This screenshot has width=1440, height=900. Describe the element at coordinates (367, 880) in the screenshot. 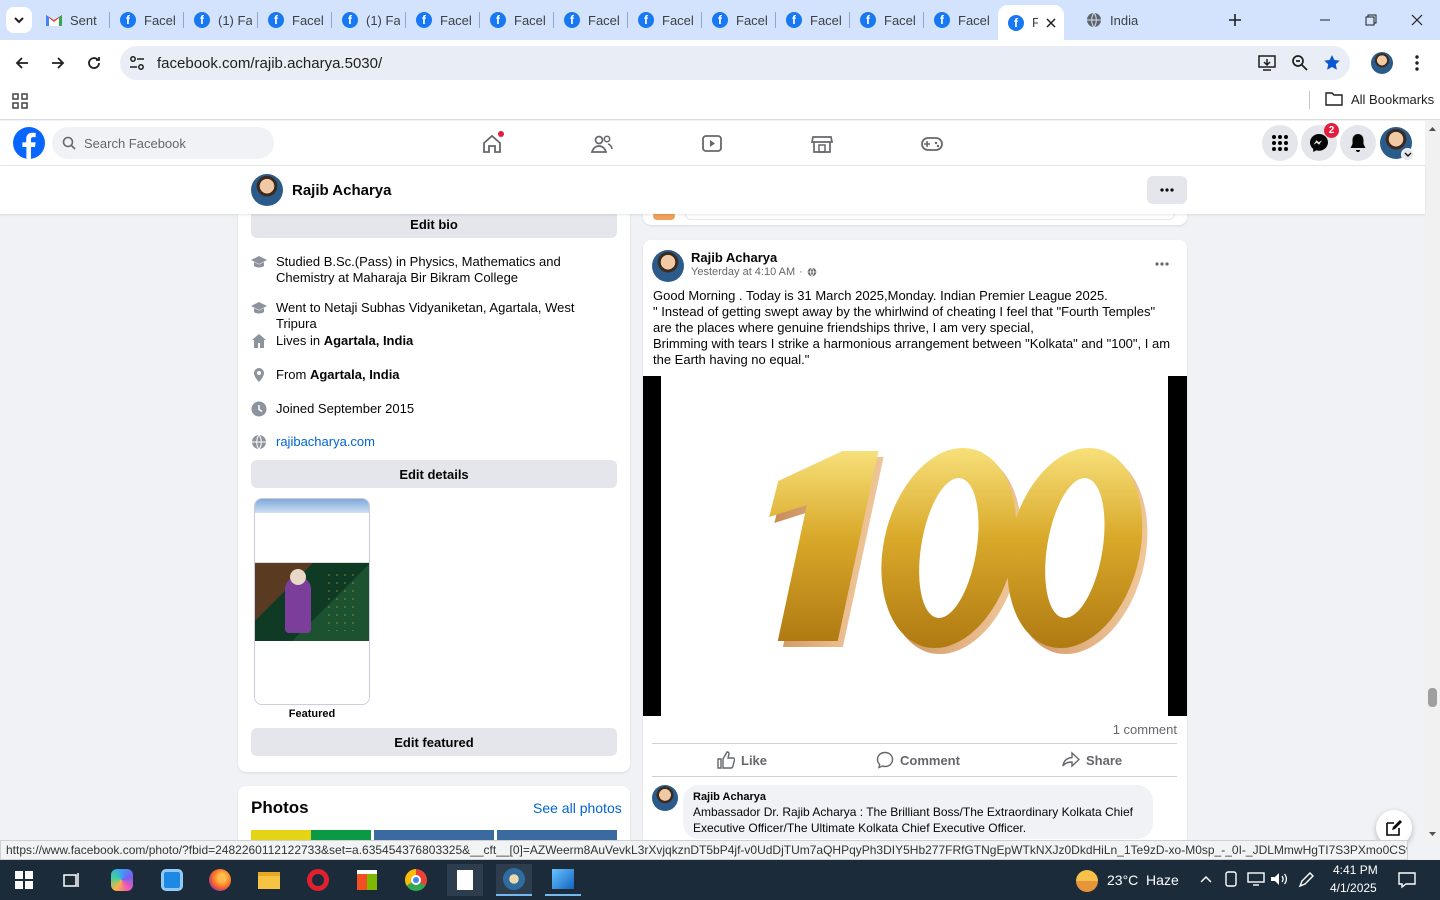

I see `store-app` at that location.